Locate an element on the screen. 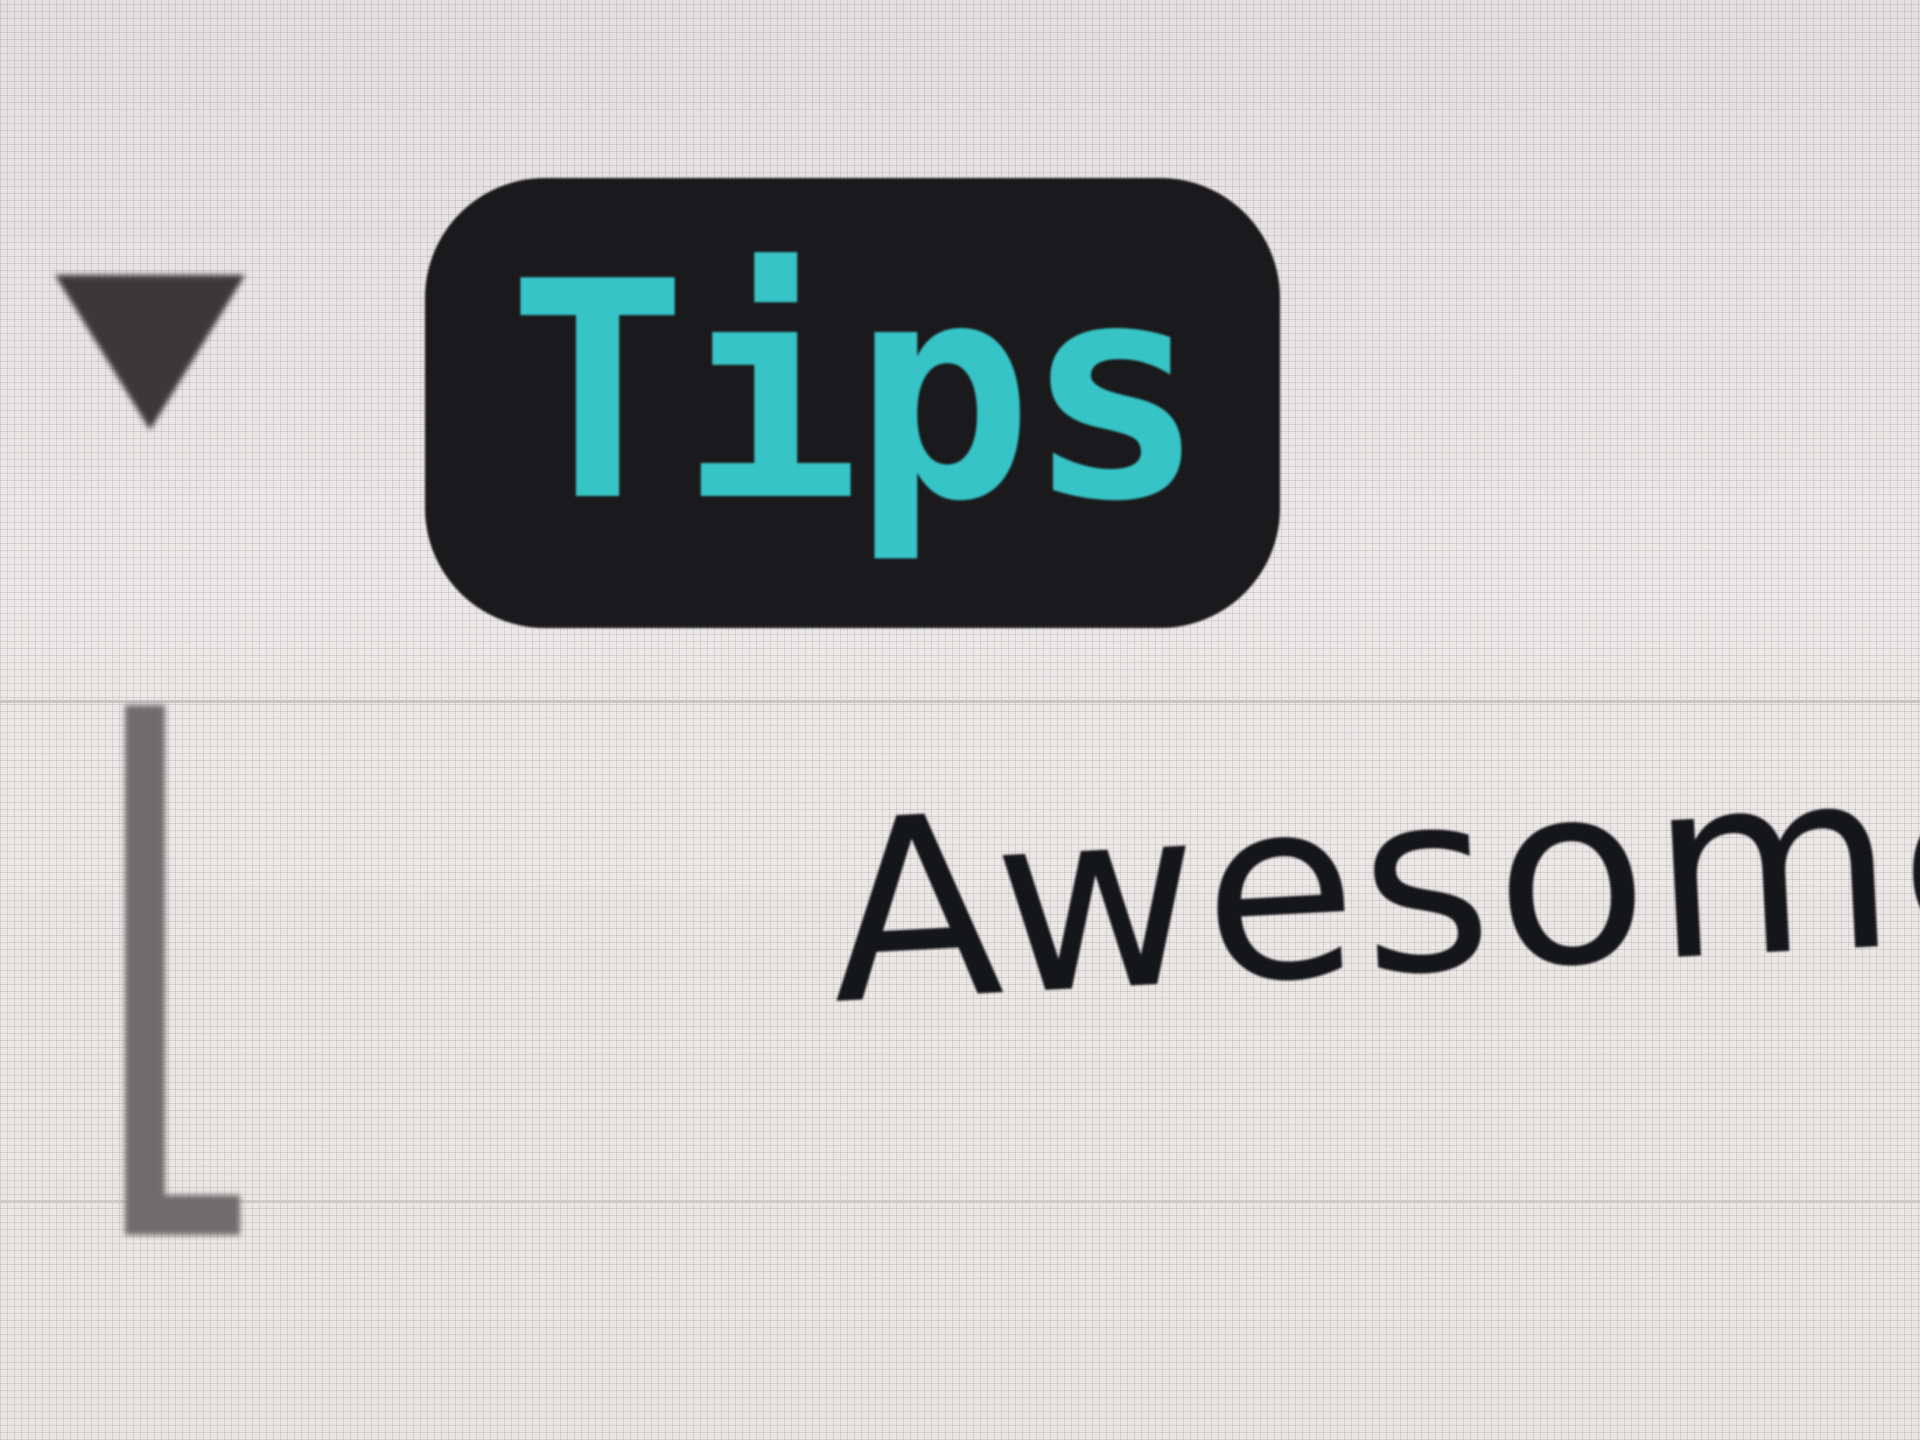  tips-badge: Tips is located at coordinates (852, 403).